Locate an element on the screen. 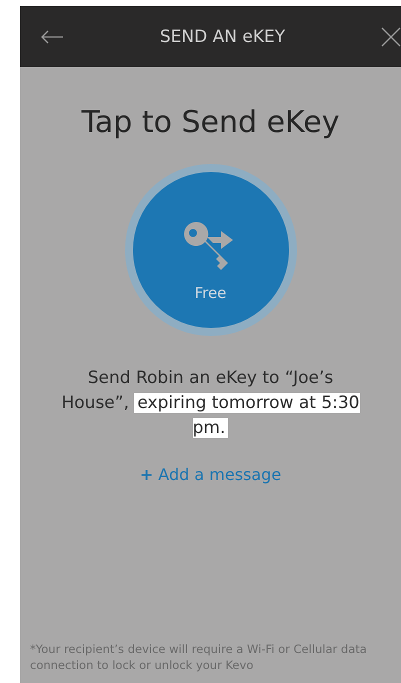  heading: Tap to Send eKey is located at coordinates (211, 122).